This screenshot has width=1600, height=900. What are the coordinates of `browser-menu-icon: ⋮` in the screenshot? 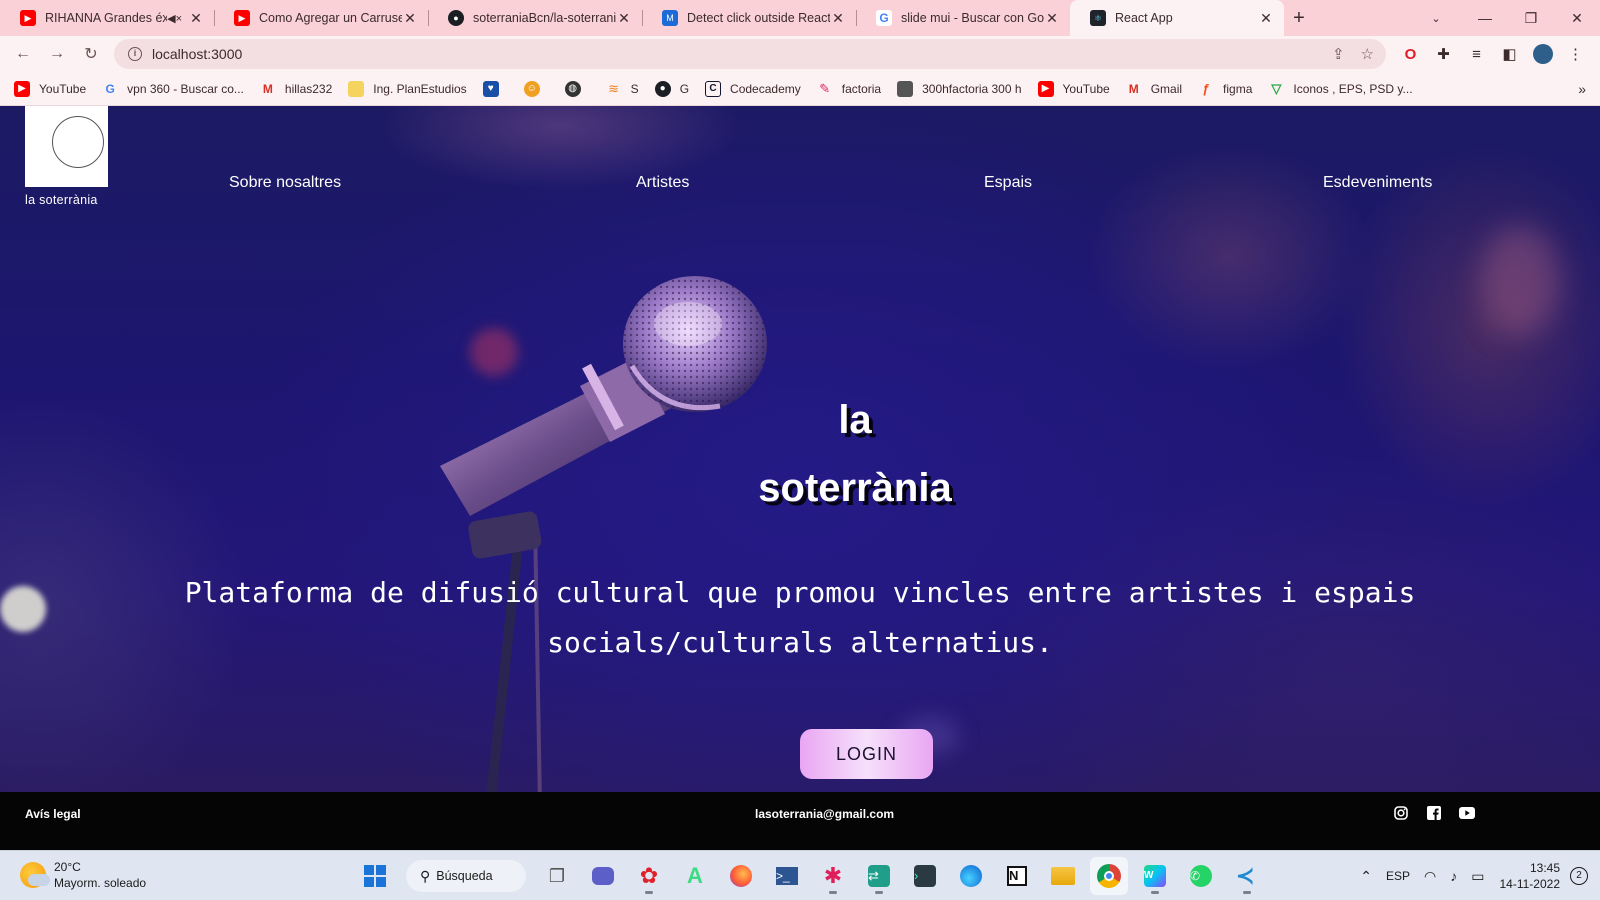 It's located at (1575, 54).